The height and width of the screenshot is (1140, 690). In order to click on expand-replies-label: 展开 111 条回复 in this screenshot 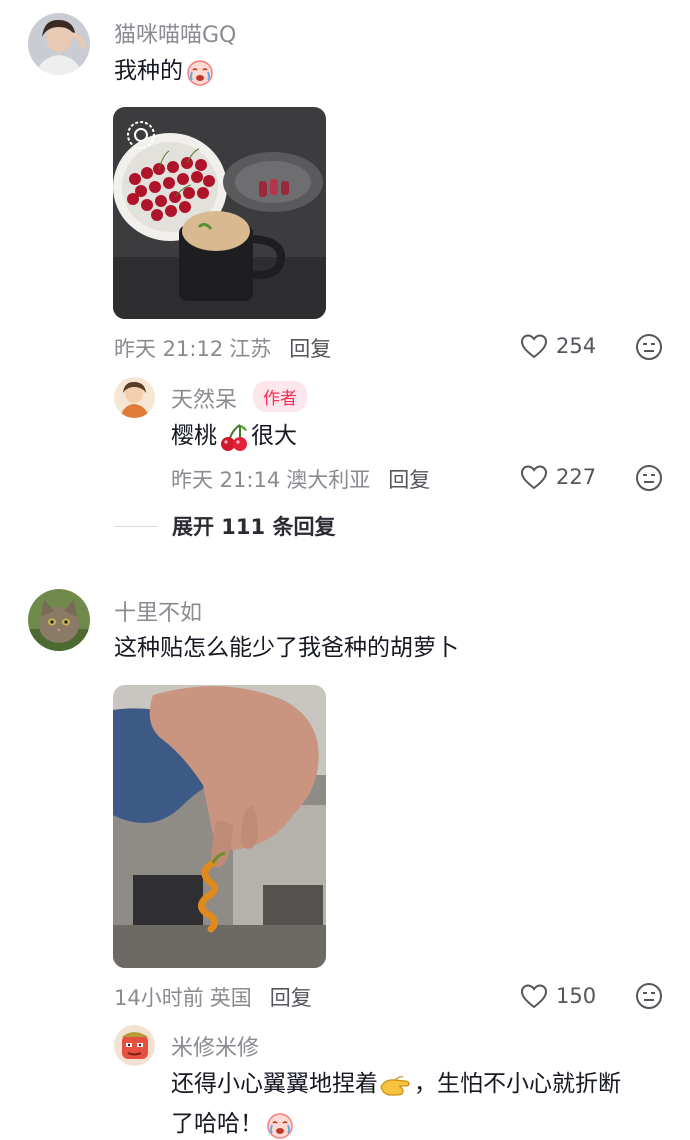, I will do `click(254, 527)`.